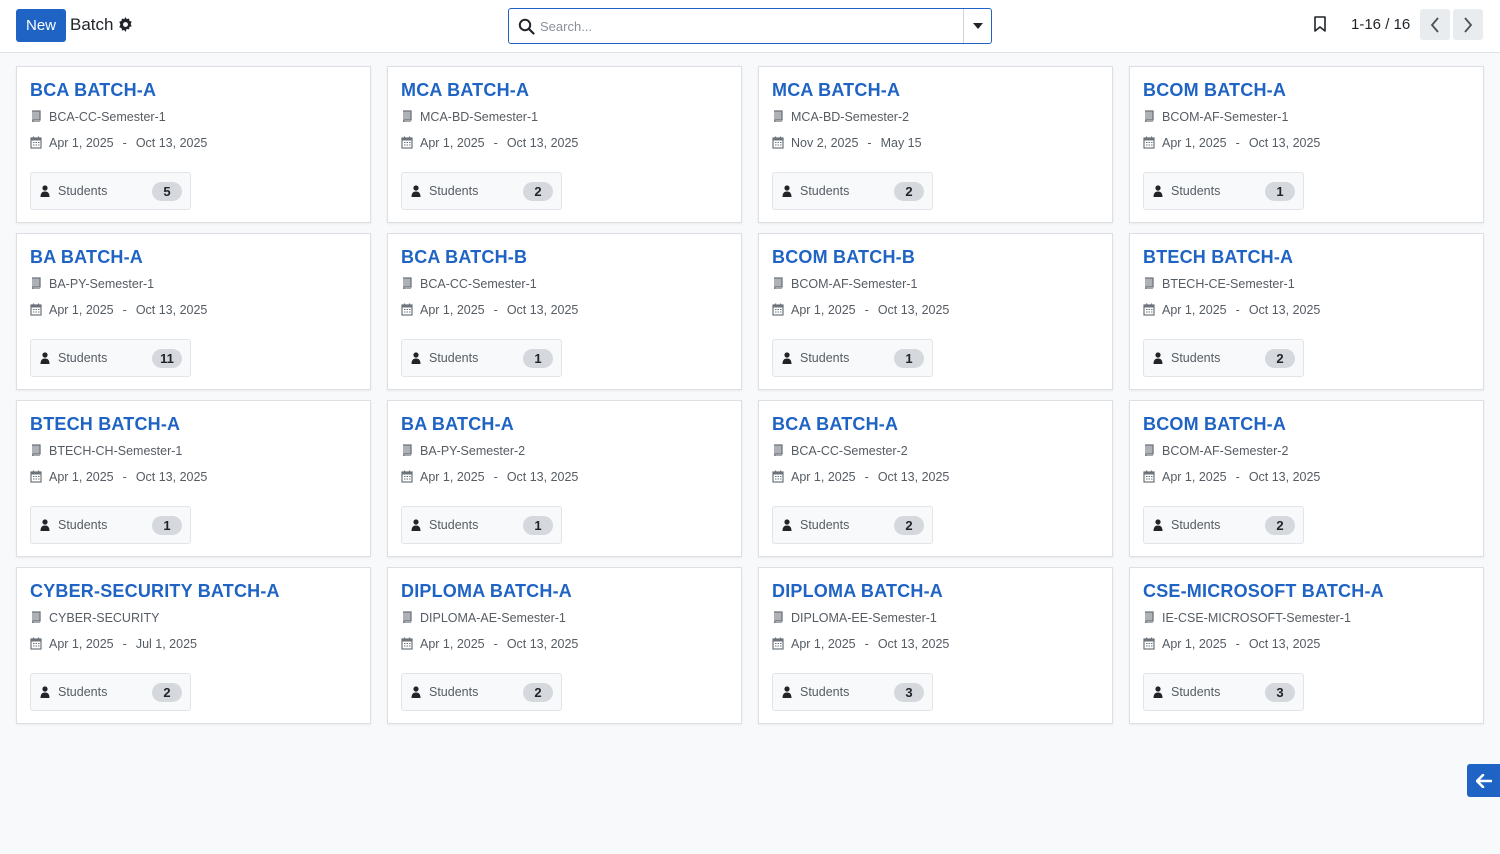 This screenshot has height=854, width=1500. I want to click on date-row: Apr 1, 2025- Jul 1, 2025, so click(193, 643).